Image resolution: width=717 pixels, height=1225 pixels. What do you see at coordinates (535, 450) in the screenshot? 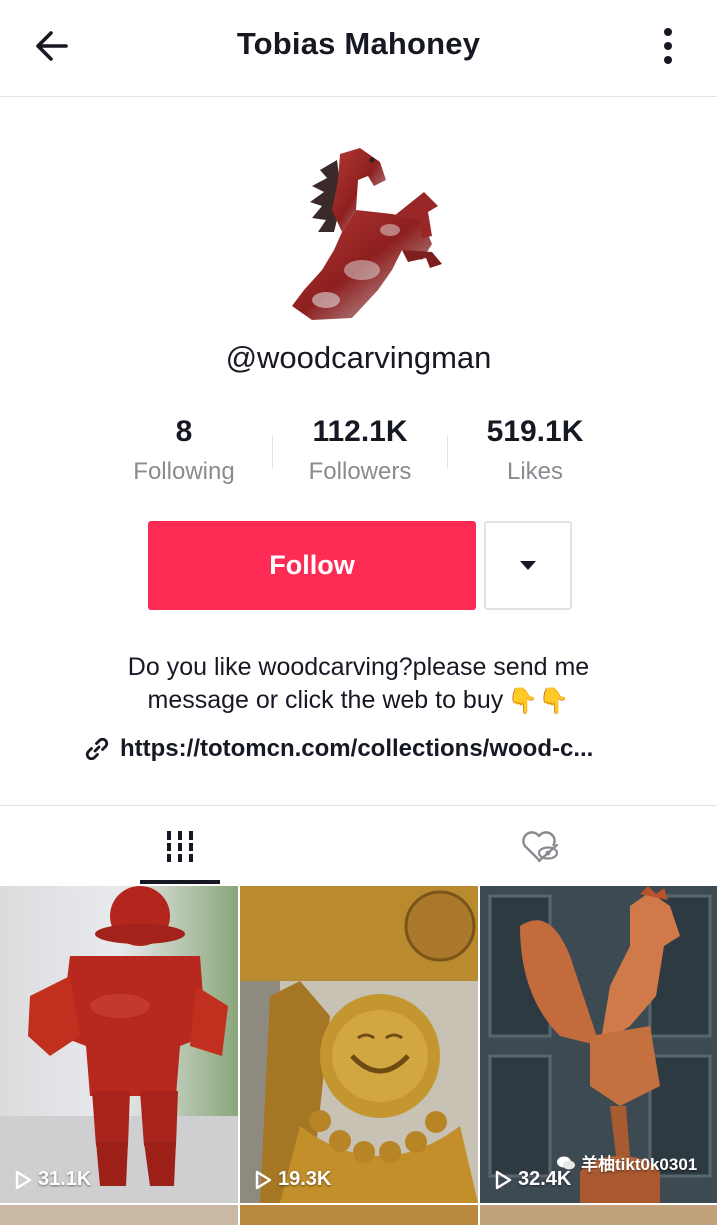
I see `stat-likes: 519.1K Likes` at bounding box center [535, 450].